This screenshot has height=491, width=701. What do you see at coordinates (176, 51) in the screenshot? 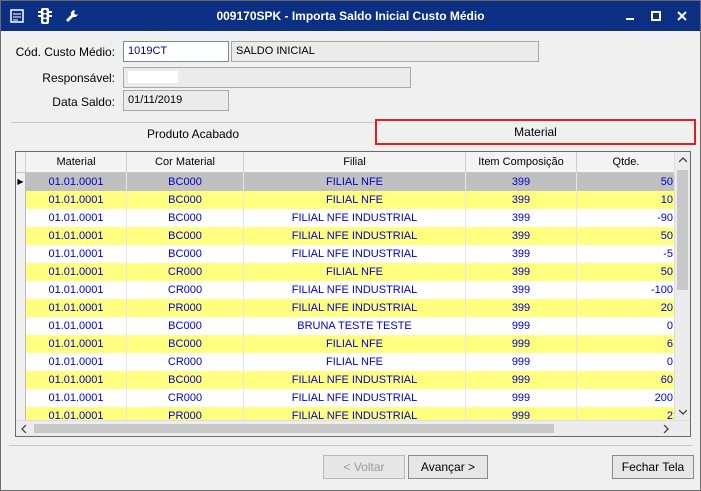
I see `cod-custo-input: 1019CT` at bounding box center [176, 51].